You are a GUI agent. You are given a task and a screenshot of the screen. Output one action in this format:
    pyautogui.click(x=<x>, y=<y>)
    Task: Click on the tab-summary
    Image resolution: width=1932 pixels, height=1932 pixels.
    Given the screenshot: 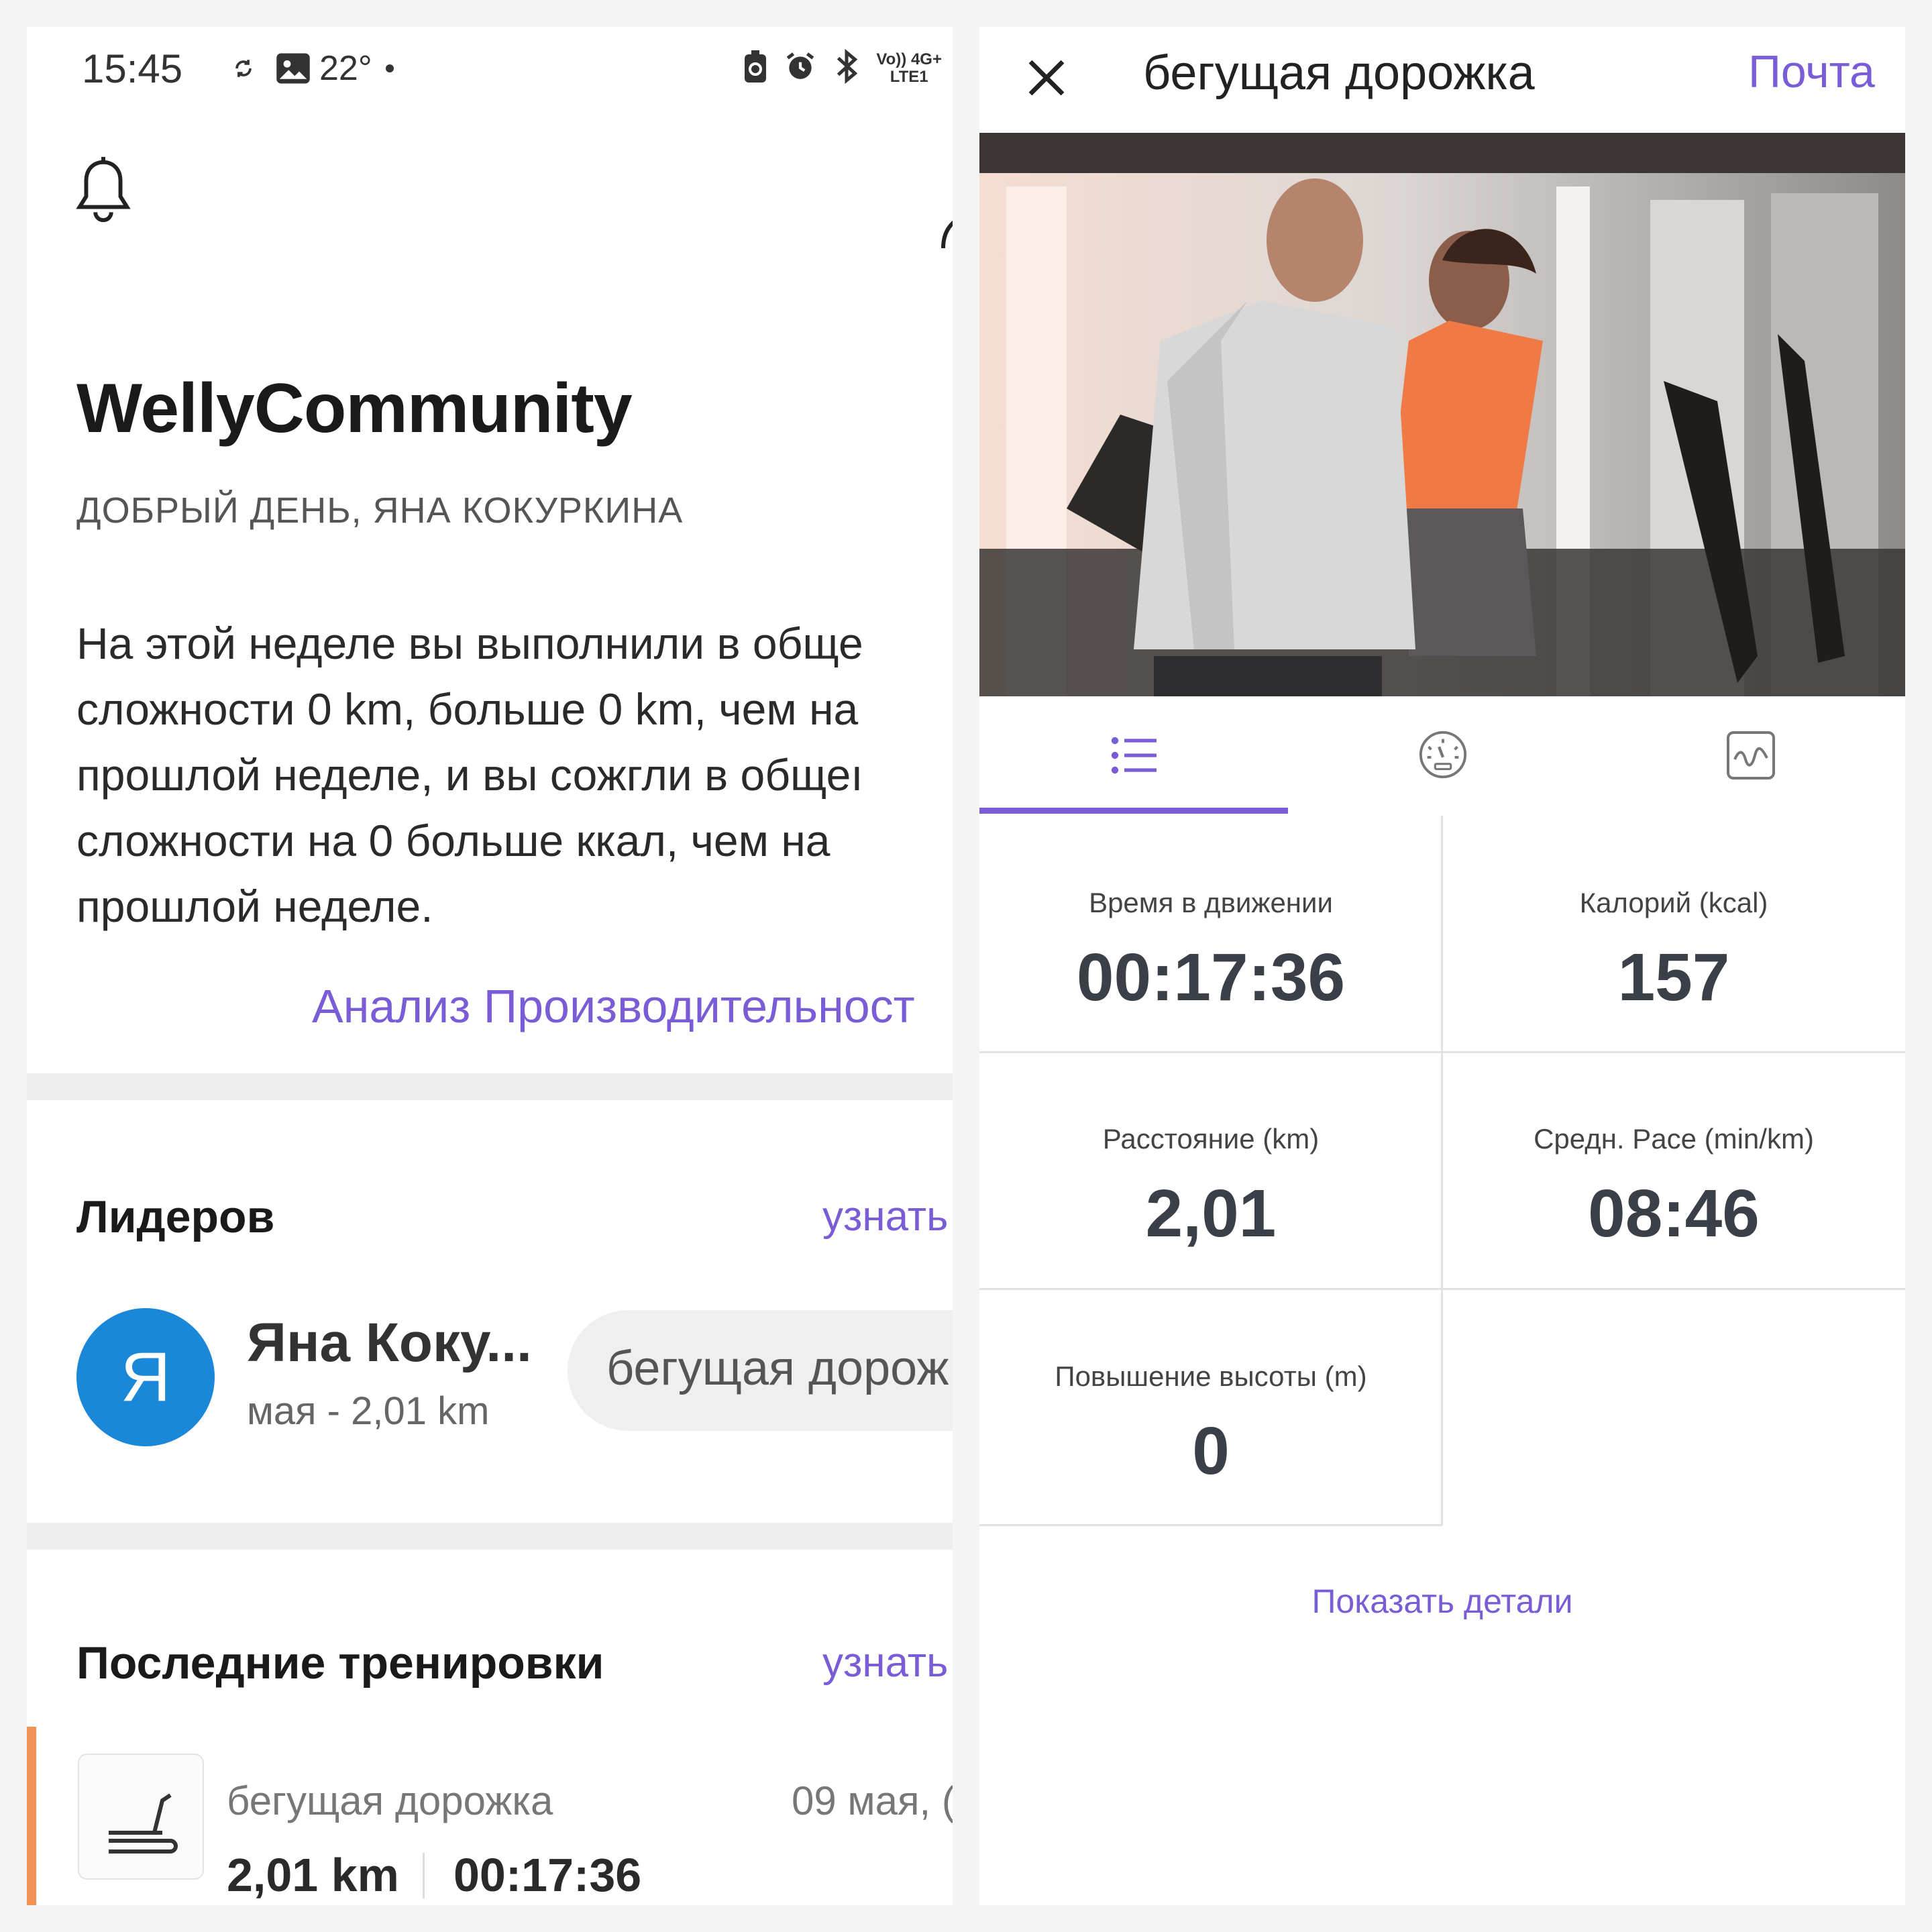 What is the action you would take?
    pyautogui.click(x=1133, y=757)
    